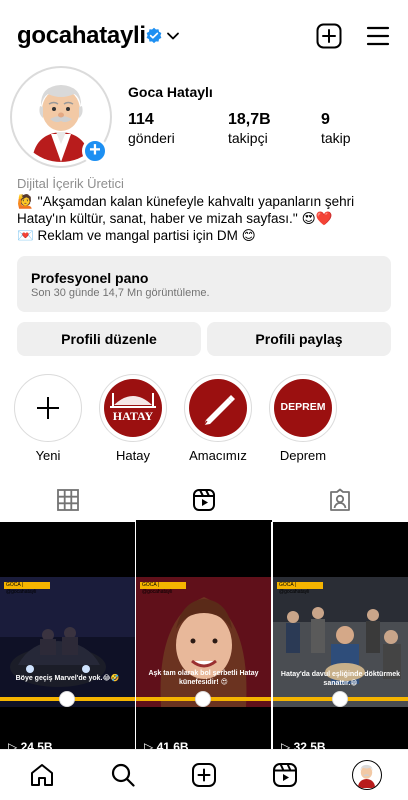 This screenshot has width=408, height=800. Describe the element at coordinates (378, 36) in the screenshot. I see `hamburger-menu-icon` at that location.